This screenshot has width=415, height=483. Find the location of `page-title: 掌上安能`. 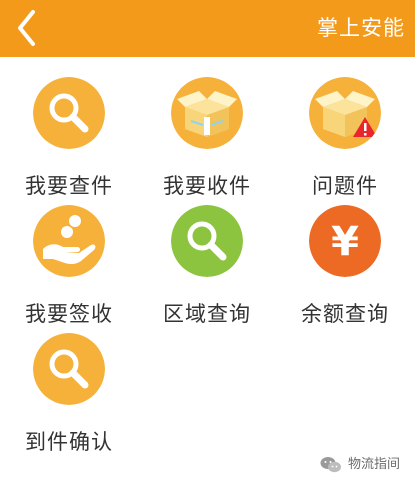

page-title: 掌上安能 is located at coordinates (361, 28).